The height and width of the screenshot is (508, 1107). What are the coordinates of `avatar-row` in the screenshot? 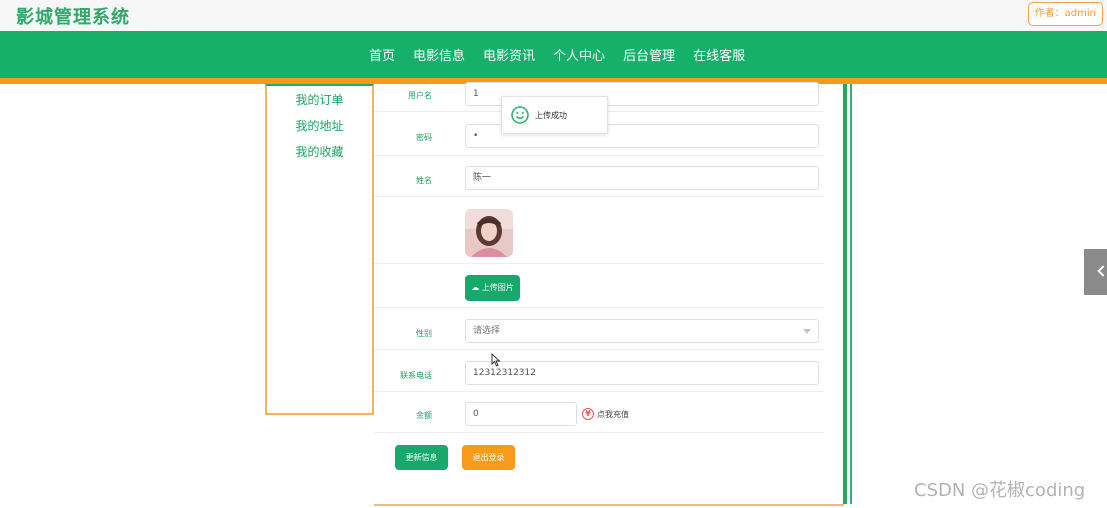 It's located at (599, 230).